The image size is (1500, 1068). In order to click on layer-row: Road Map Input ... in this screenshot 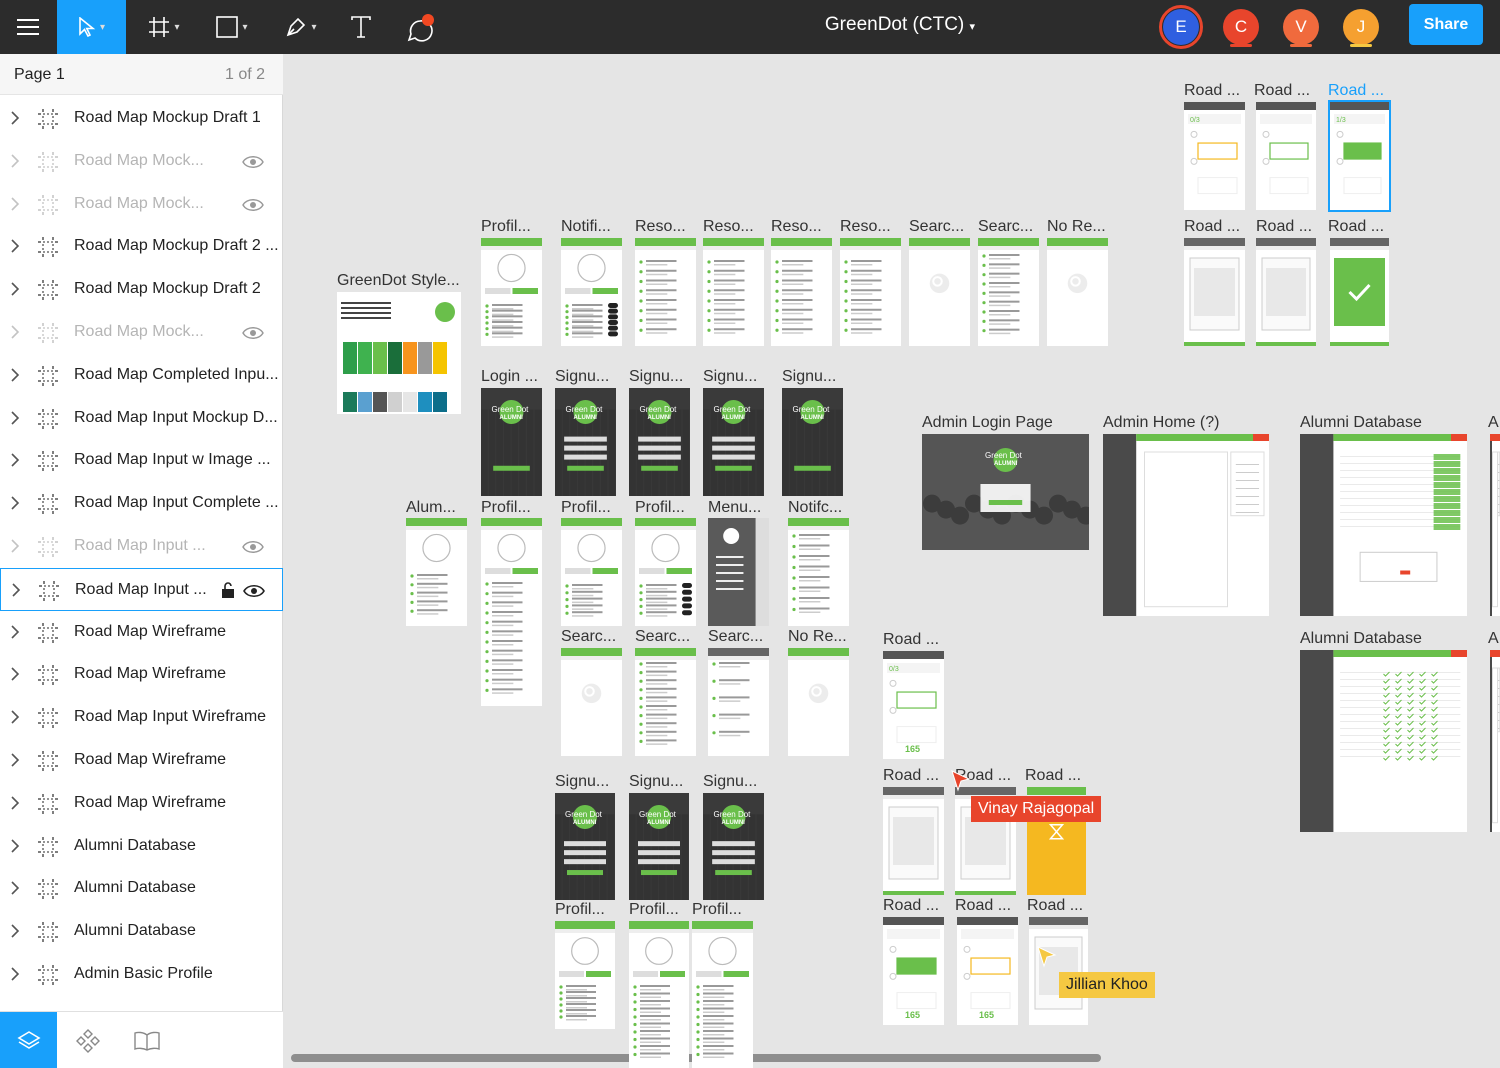, I will do `click(141, 546)`.